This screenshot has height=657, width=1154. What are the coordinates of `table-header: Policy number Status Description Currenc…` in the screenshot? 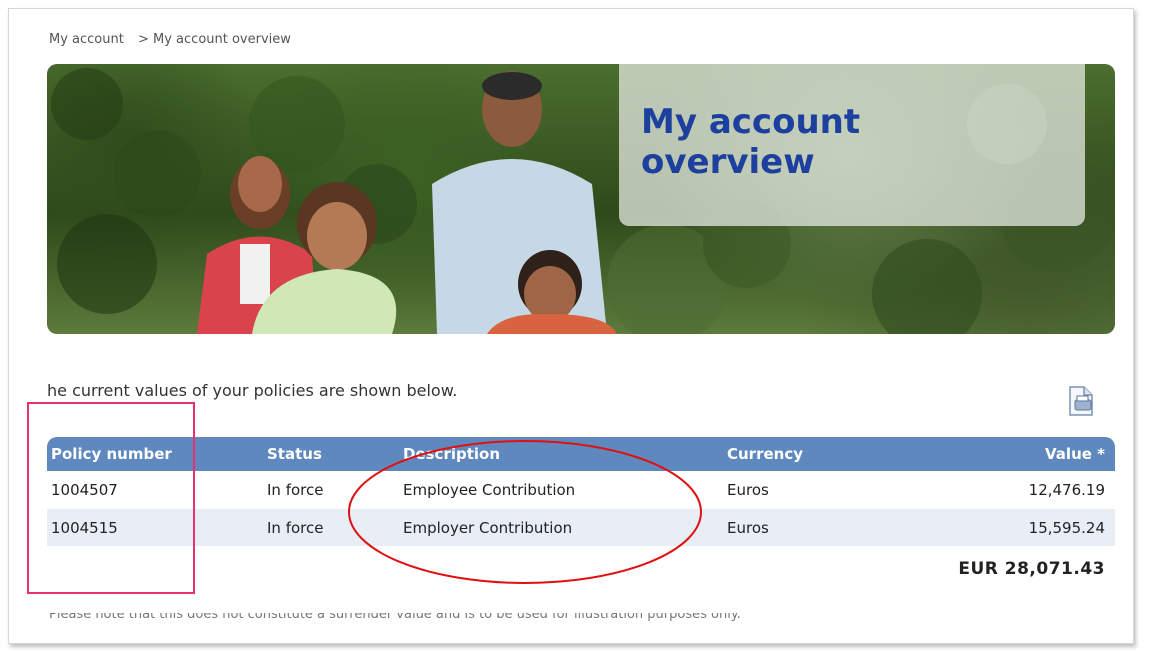 It's located at (581, 454).